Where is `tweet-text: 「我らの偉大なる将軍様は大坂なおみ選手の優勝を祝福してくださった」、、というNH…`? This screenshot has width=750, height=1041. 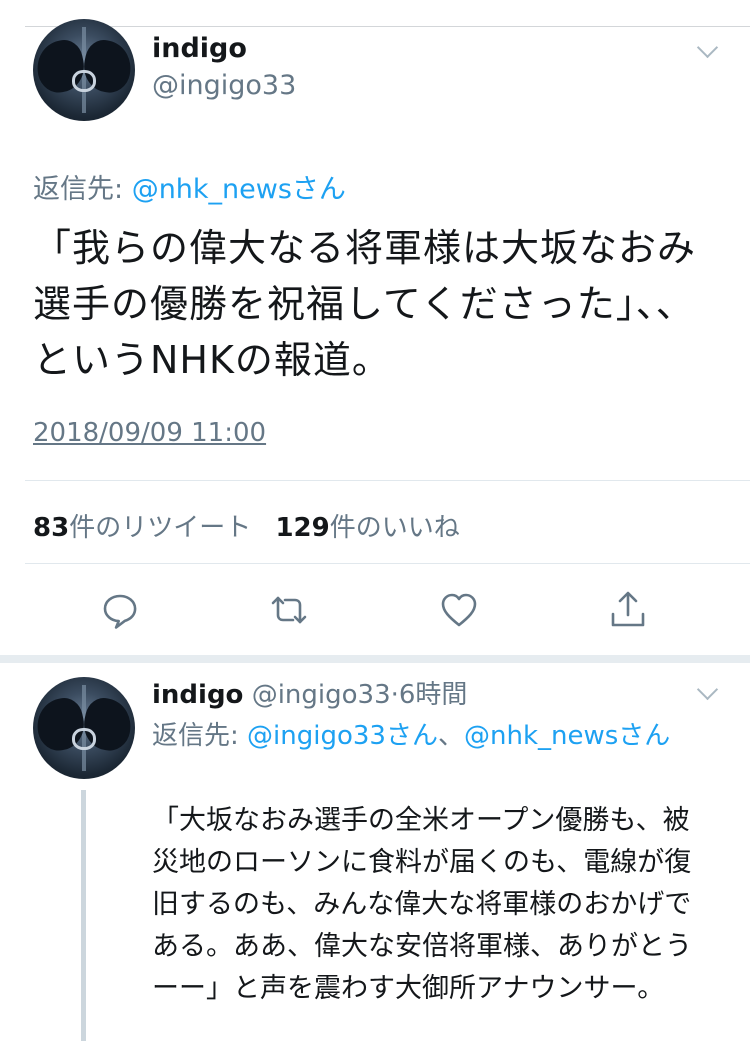 tweet-text: 「我らの偉大なる将軍様は大坂なおみ選手の優勝を祝福してくださった」、、というNH… is located at coordinates (365, 304).